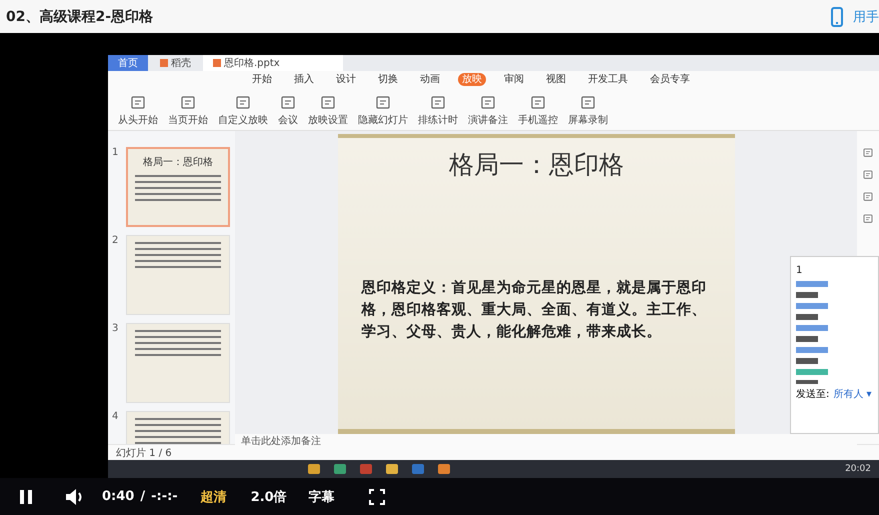 The width and height of the screenshot is (879, 515). What do you see at coordinates (321, 497) in the screenshot?
I see `subtitles-button: 字幕` at bounding box center [321, 497].